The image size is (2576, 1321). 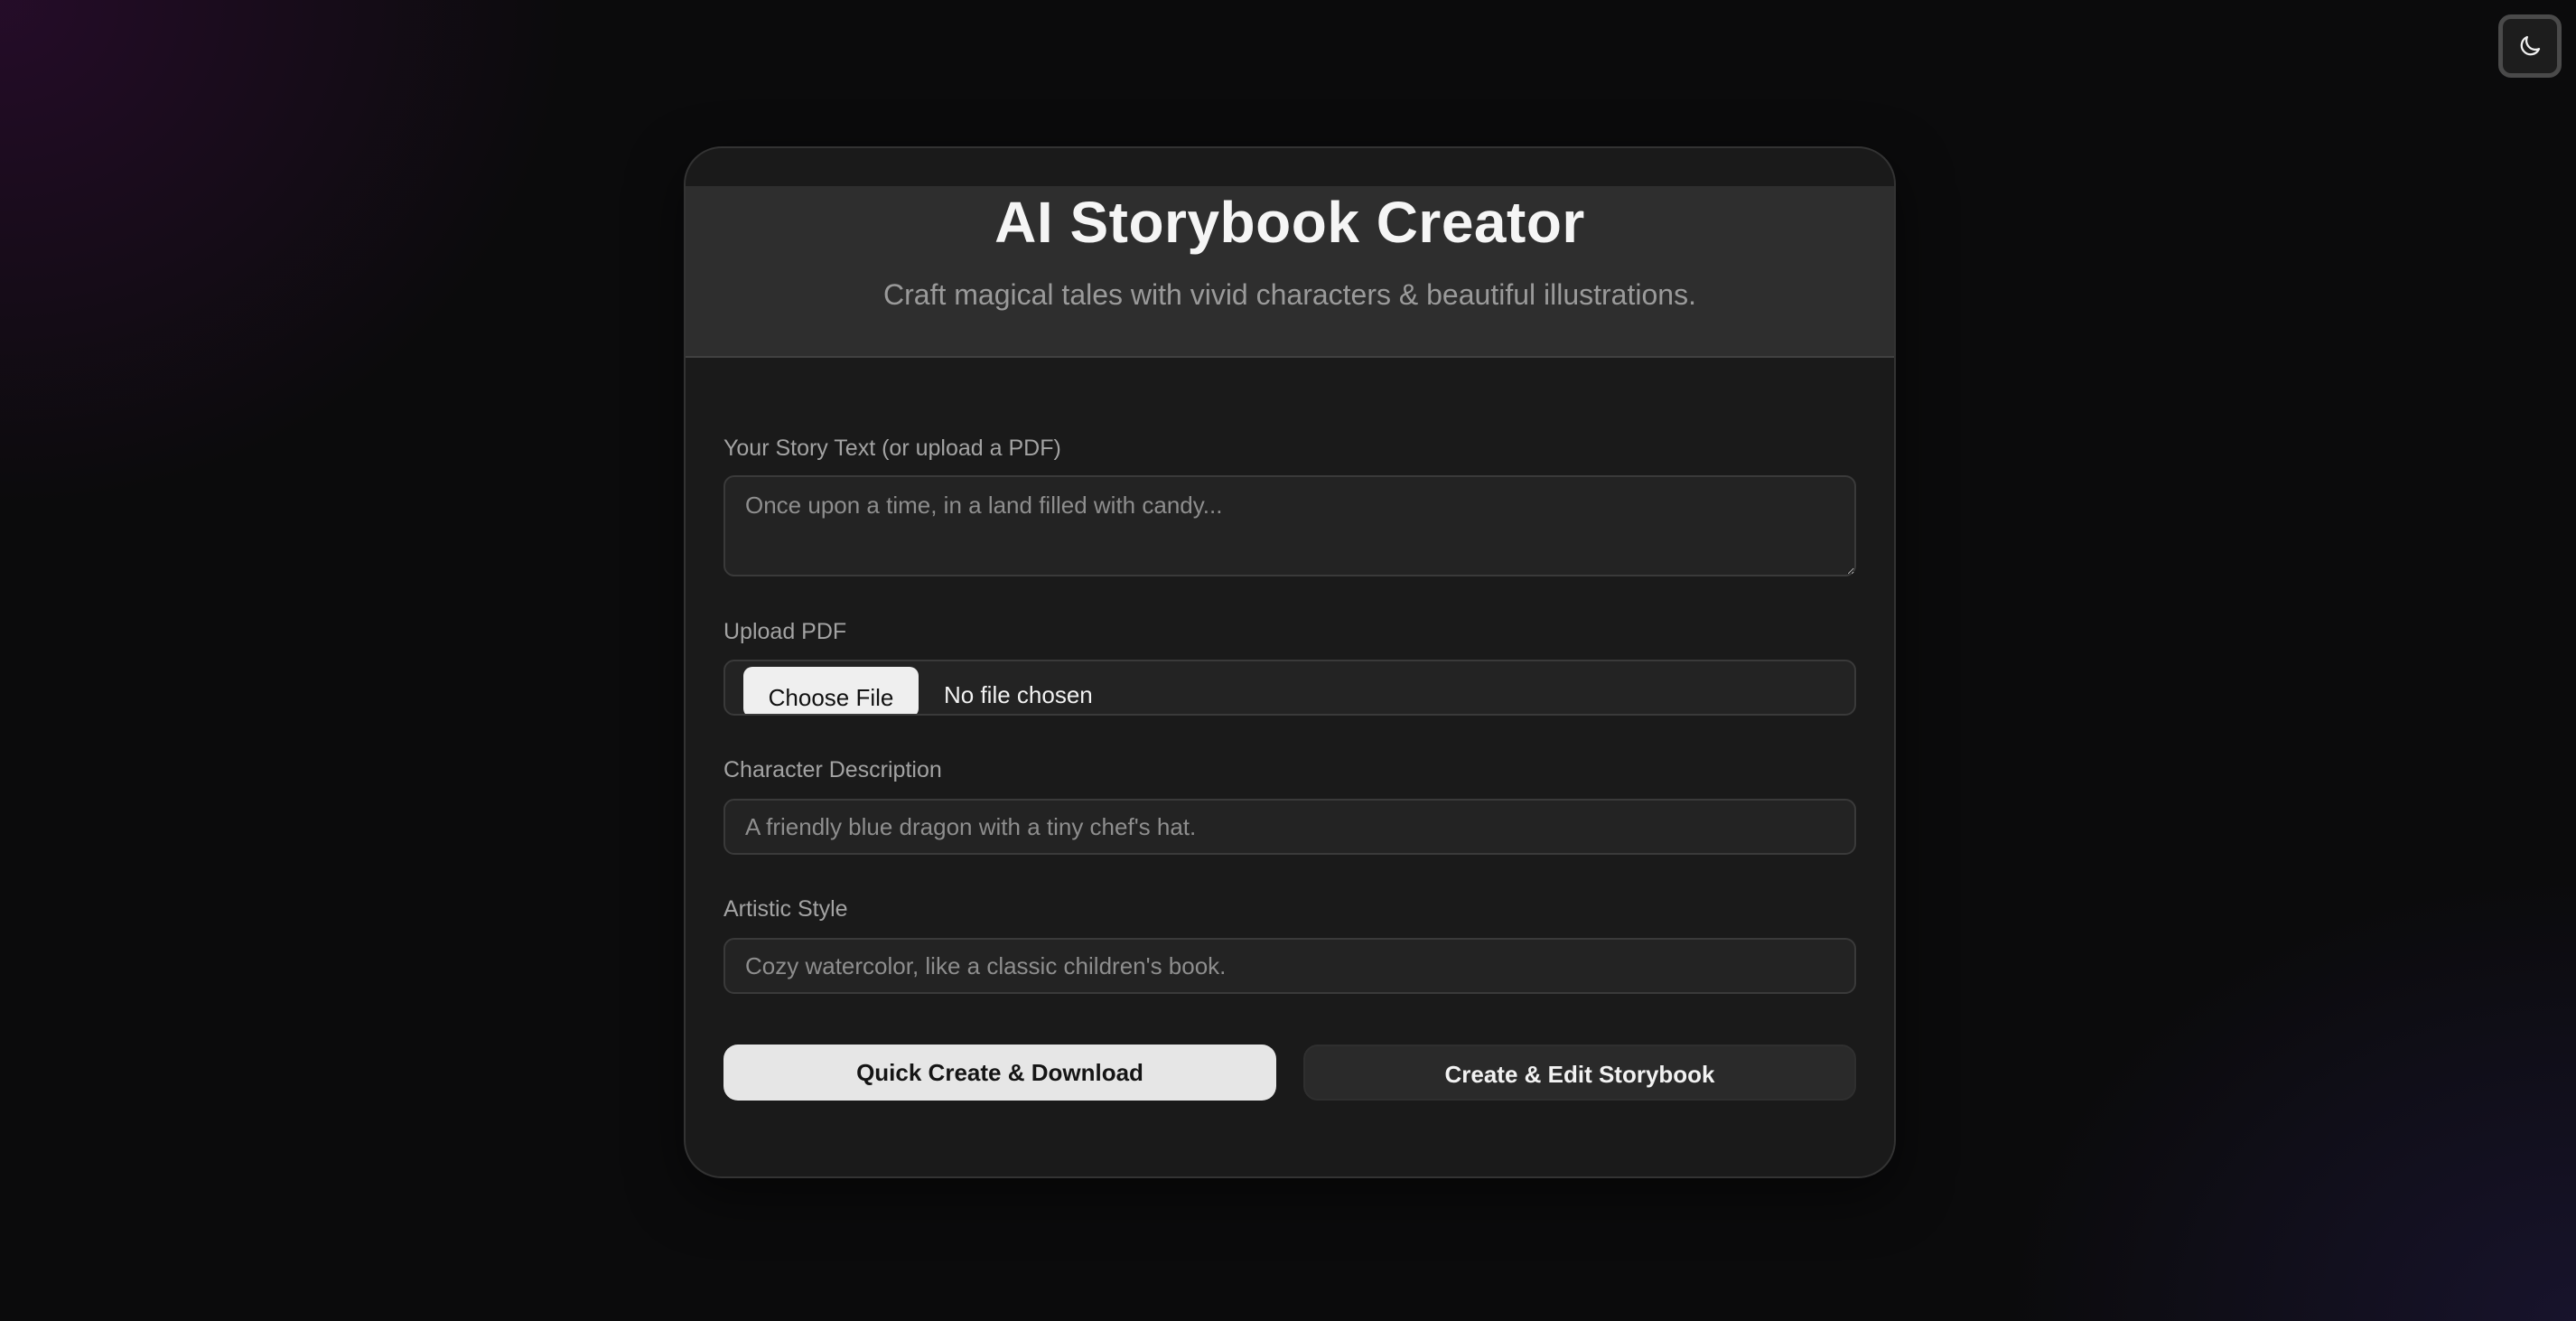 What do you see at coordinates (831, 690) in the screenshot?
I see `choose-file-button: Choose File` at bounding box center [831, 690].